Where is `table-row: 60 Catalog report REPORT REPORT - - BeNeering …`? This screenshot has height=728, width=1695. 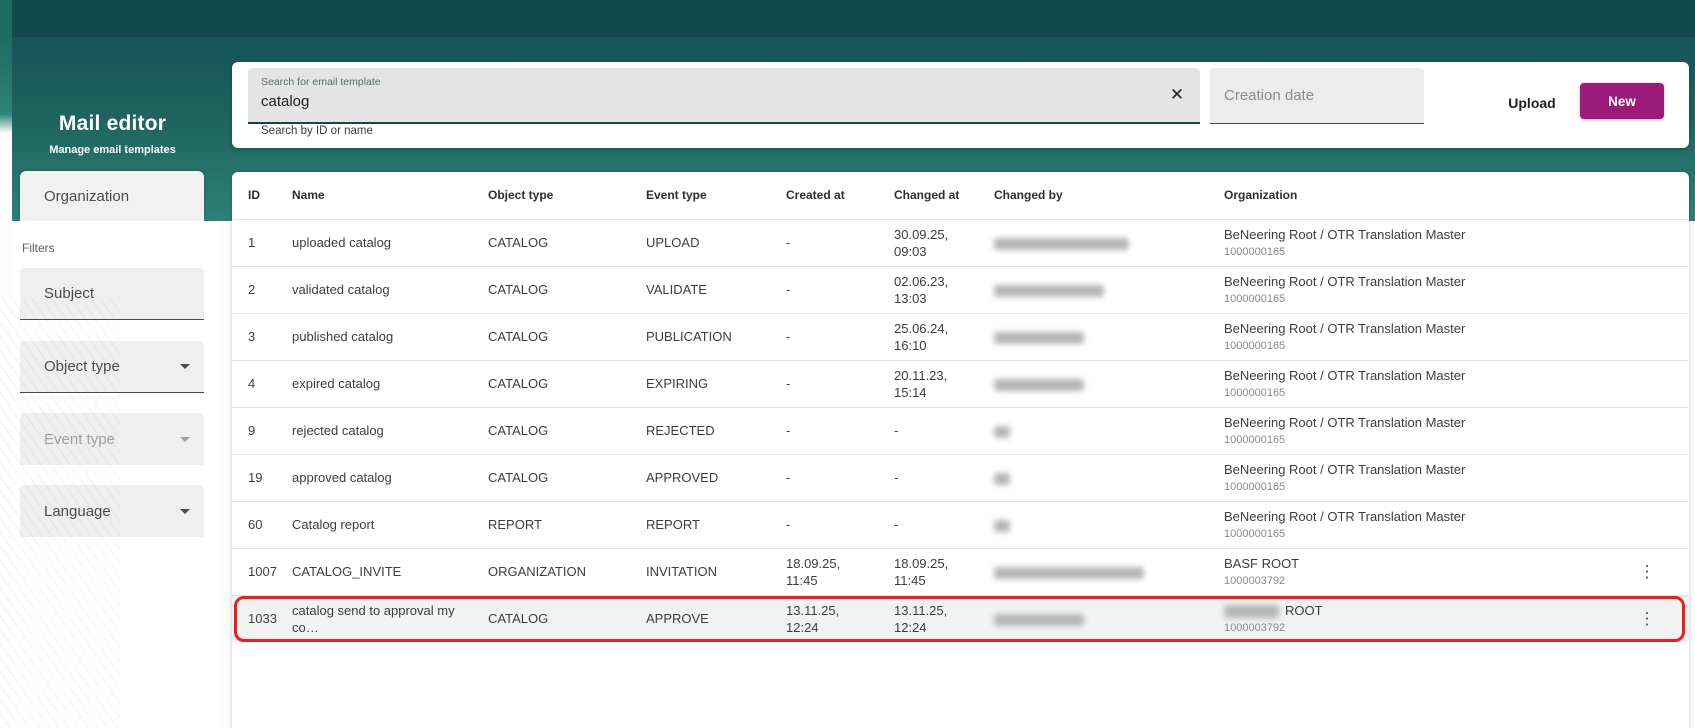 table-row: 60 Catalog report REPORT REPORT - - BeNeering … is located at coordinates (960, 524).